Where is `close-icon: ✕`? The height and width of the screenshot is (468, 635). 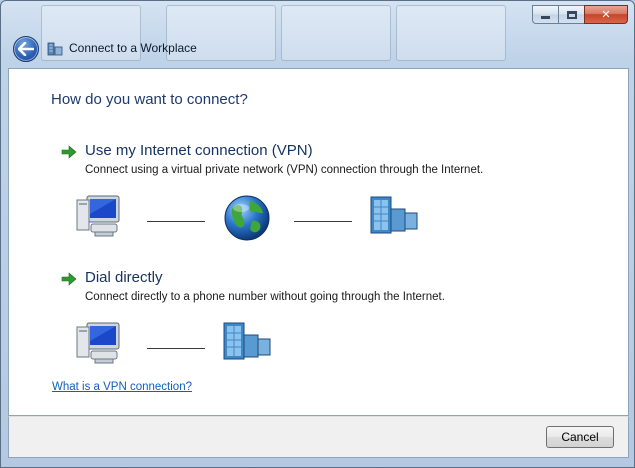
close-icon: ✕ is located at coordinates (606, 14).